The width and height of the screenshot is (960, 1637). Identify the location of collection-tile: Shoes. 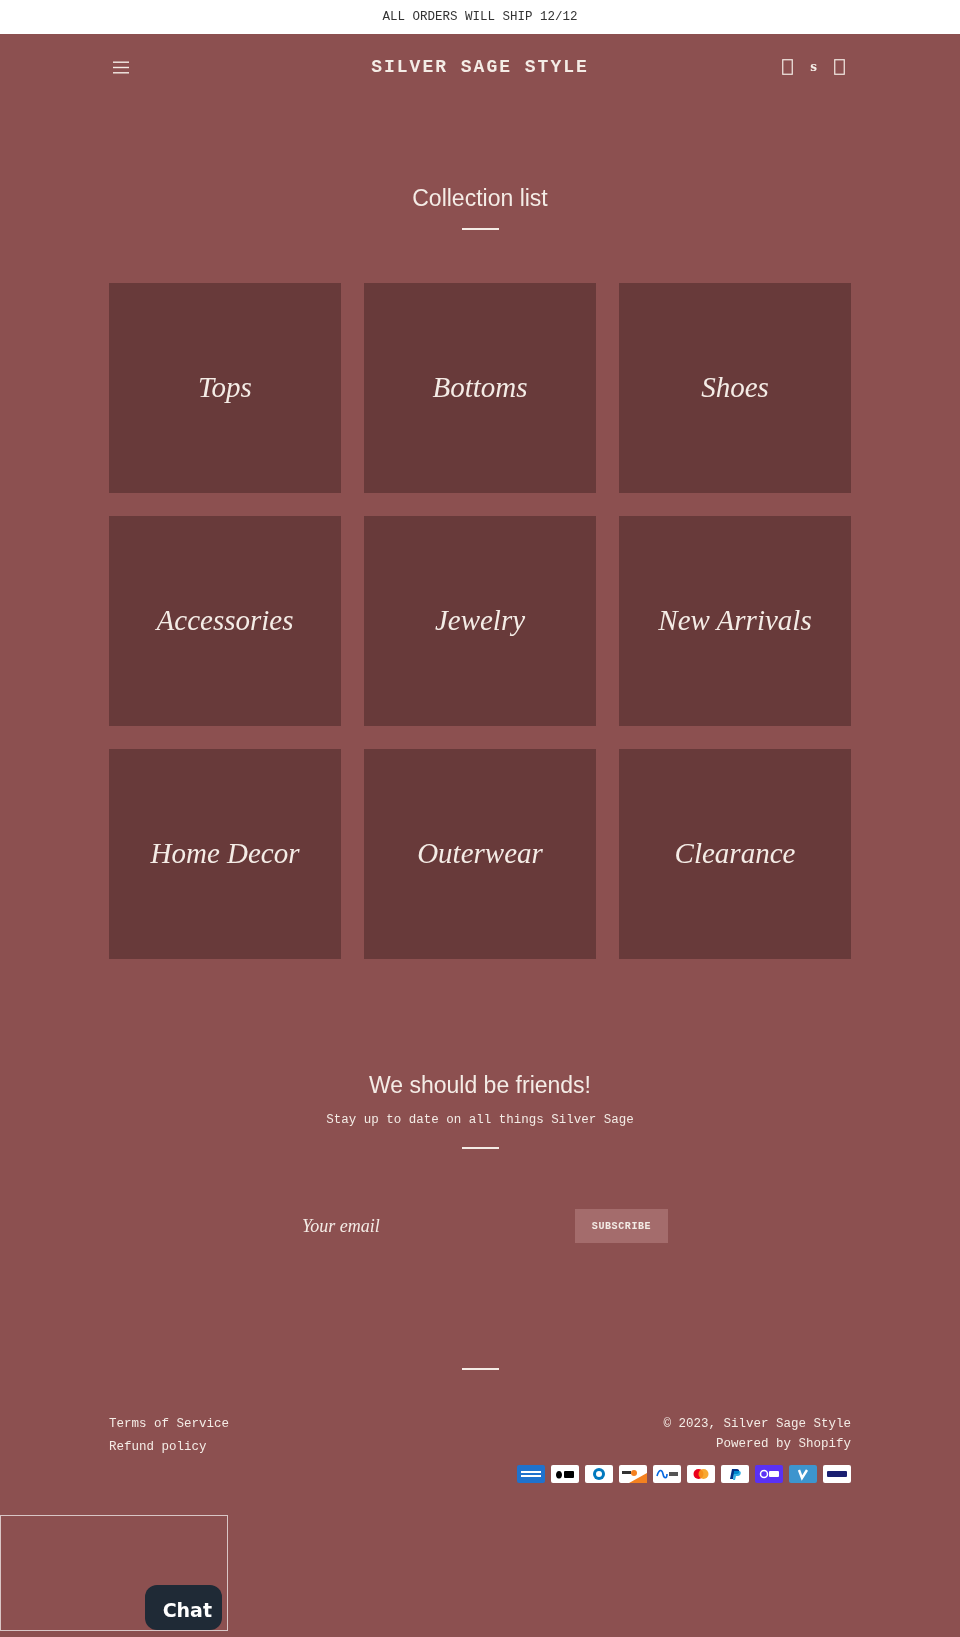
(735, 388).